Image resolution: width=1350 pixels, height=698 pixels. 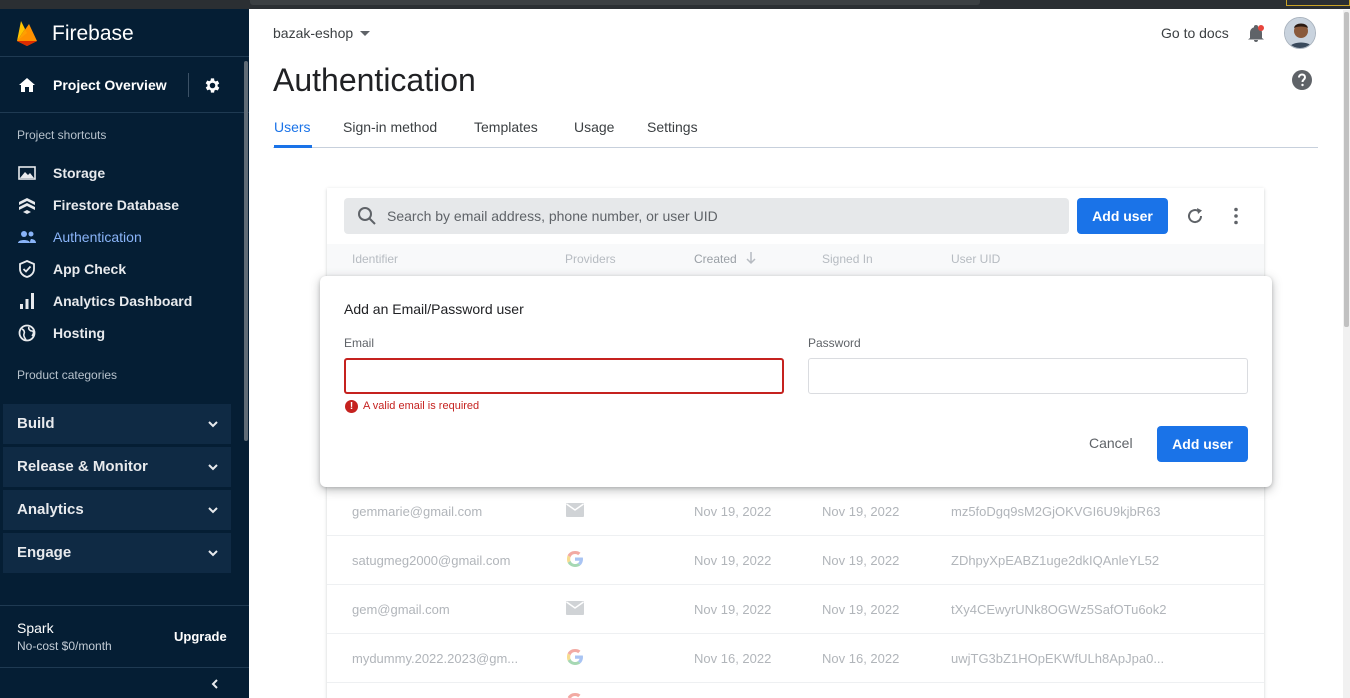 I want to click on page-scrollbar-thumb, so click(x=1346, y=169).